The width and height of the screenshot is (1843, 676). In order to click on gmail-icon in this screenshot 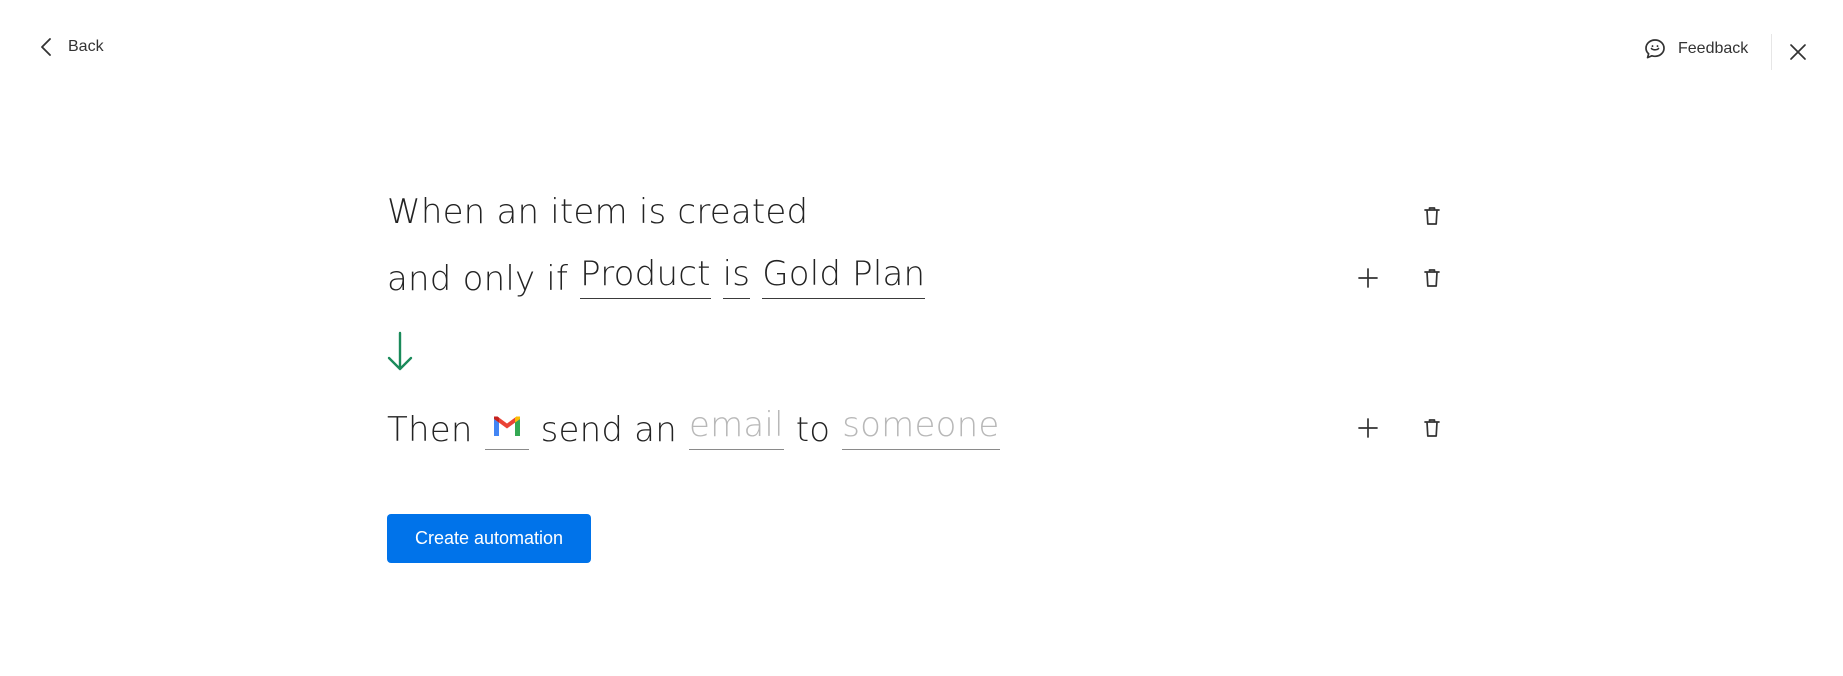, I will do `click(506, 426)`.